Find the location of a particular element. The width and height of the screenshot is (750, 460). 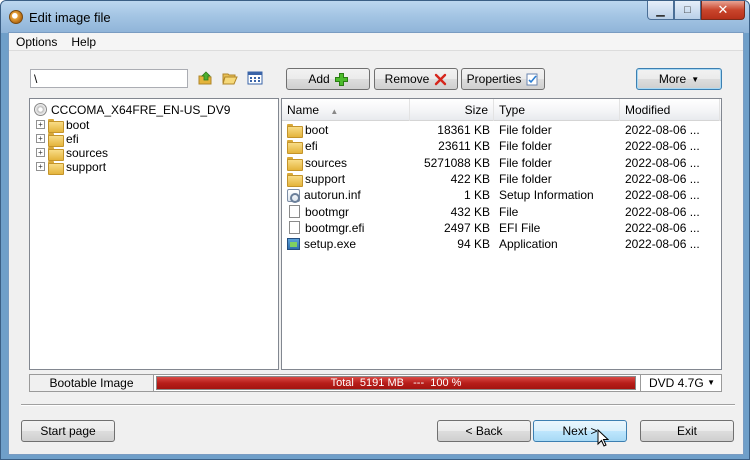

properties-button: Properties is located at coordinates (503, 79).